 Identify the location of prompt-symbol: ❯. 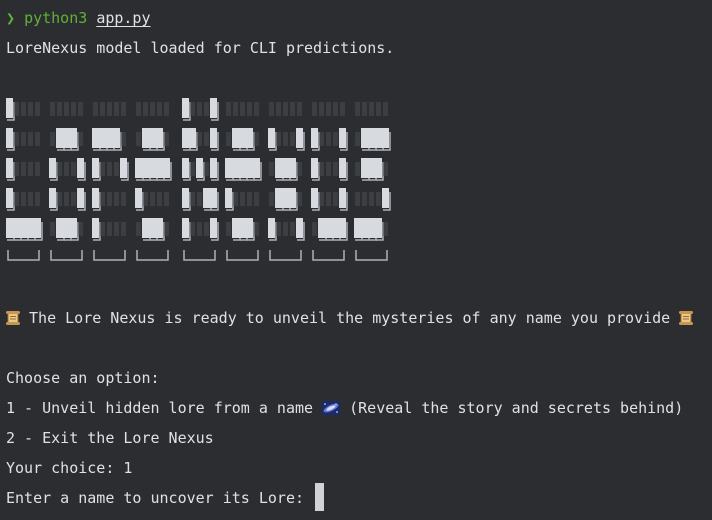
(11, 18).